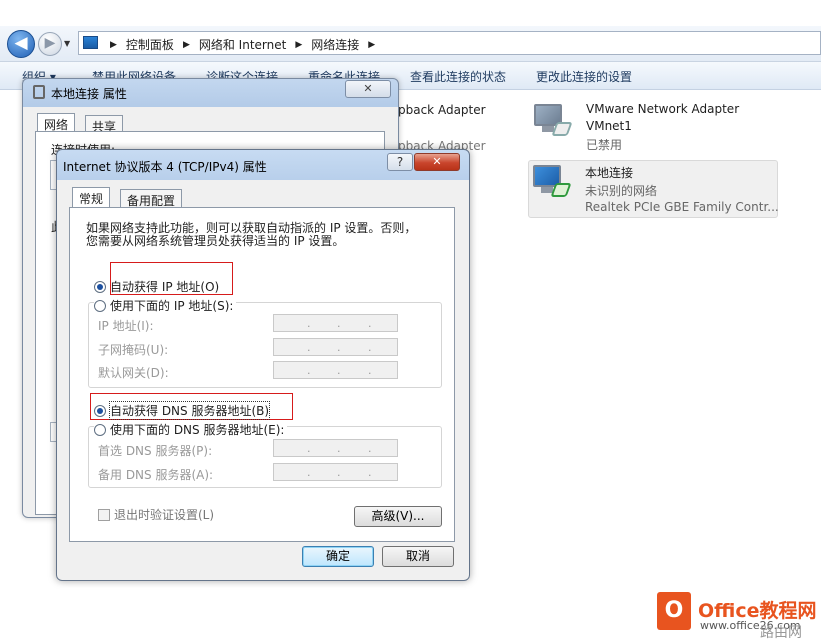 Image resolution: width=821 pixels, height=643 pixels. Describe the element at coordinates (781, 633) in the screenshot. I see `watermark-extra: 路由网` at that location.